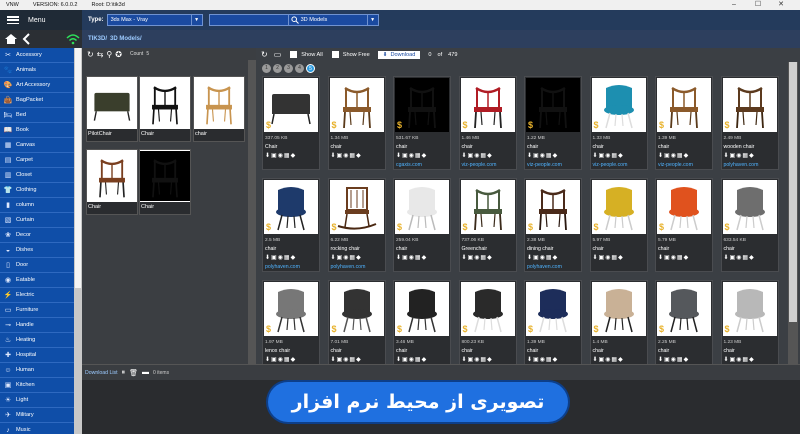 This screenshot has width=800, height=434. What do you see at coordinates (409, 165) in the screenshot?
I see `model-source-link: cgaxis.com` at bounding box center [409, 165].